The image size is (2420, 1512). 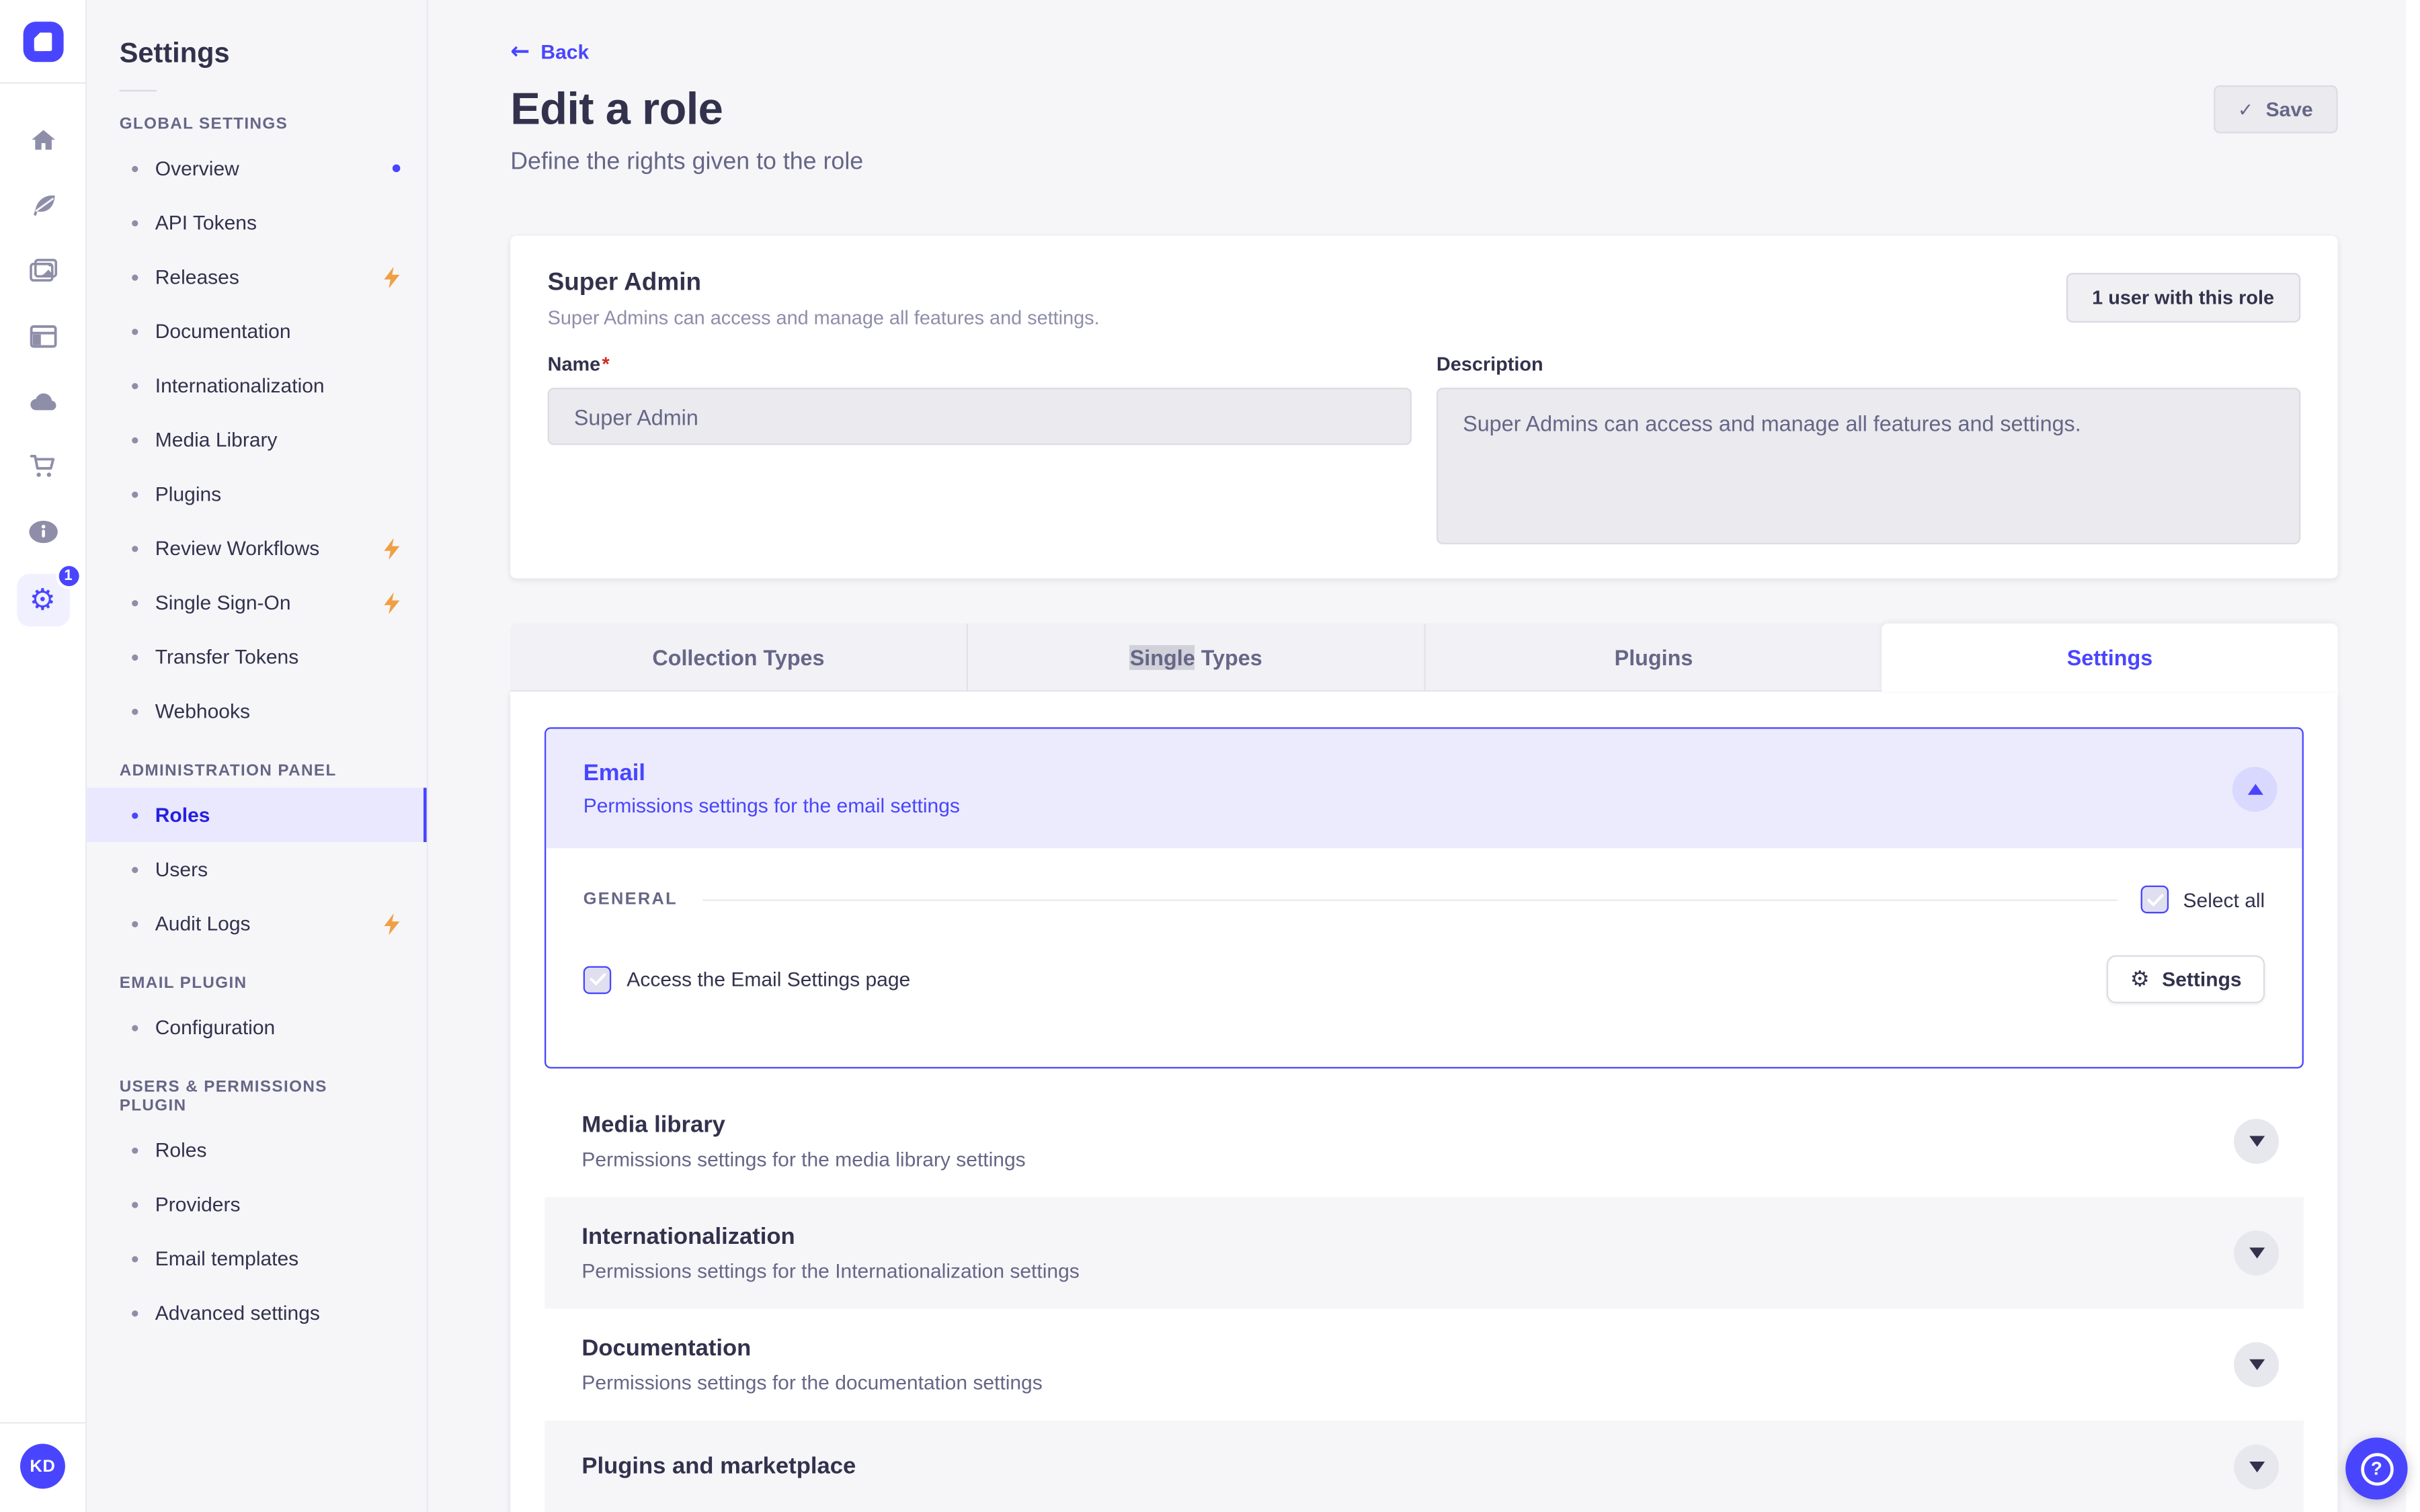 I want to click on sidebar-item-label: Roles, so click(x=181, y=1150).